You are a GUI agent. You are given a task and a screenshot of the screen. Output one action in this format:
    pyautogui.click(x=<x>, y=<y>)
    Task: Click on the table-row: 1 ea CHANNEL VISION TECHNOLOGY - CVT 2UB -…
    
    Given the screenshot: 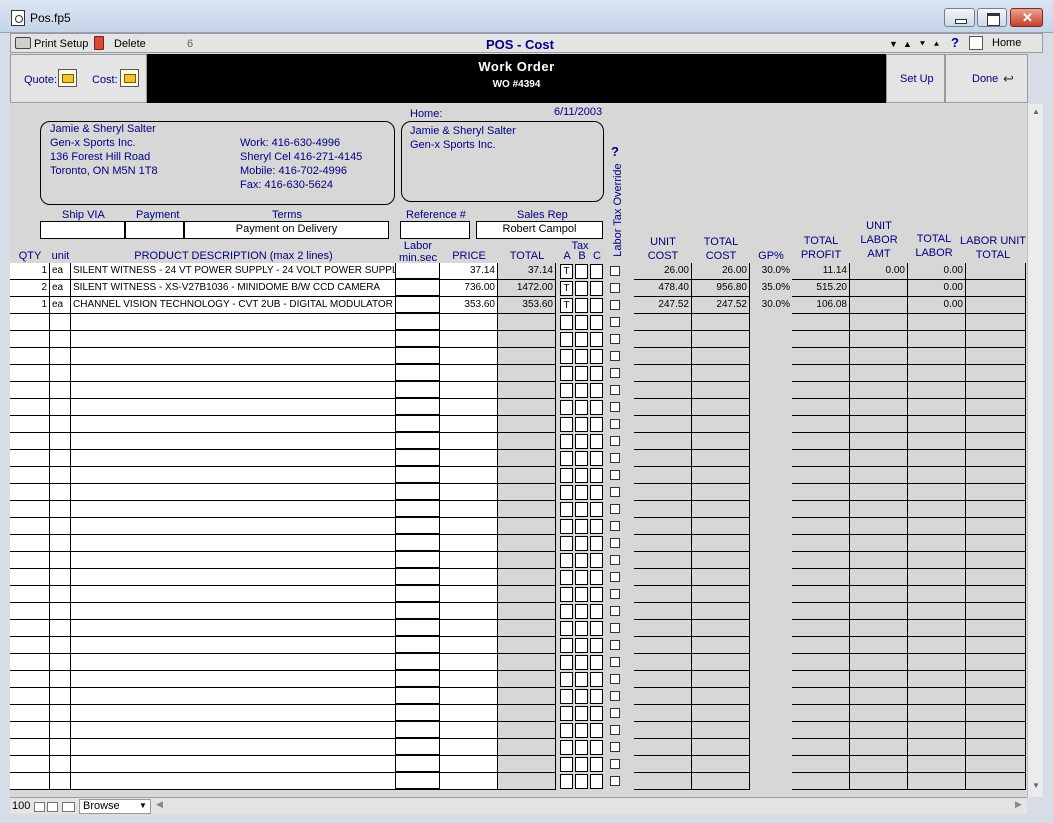 What is the action you would take?
    pyautogui.click(x=518, y=305)
    